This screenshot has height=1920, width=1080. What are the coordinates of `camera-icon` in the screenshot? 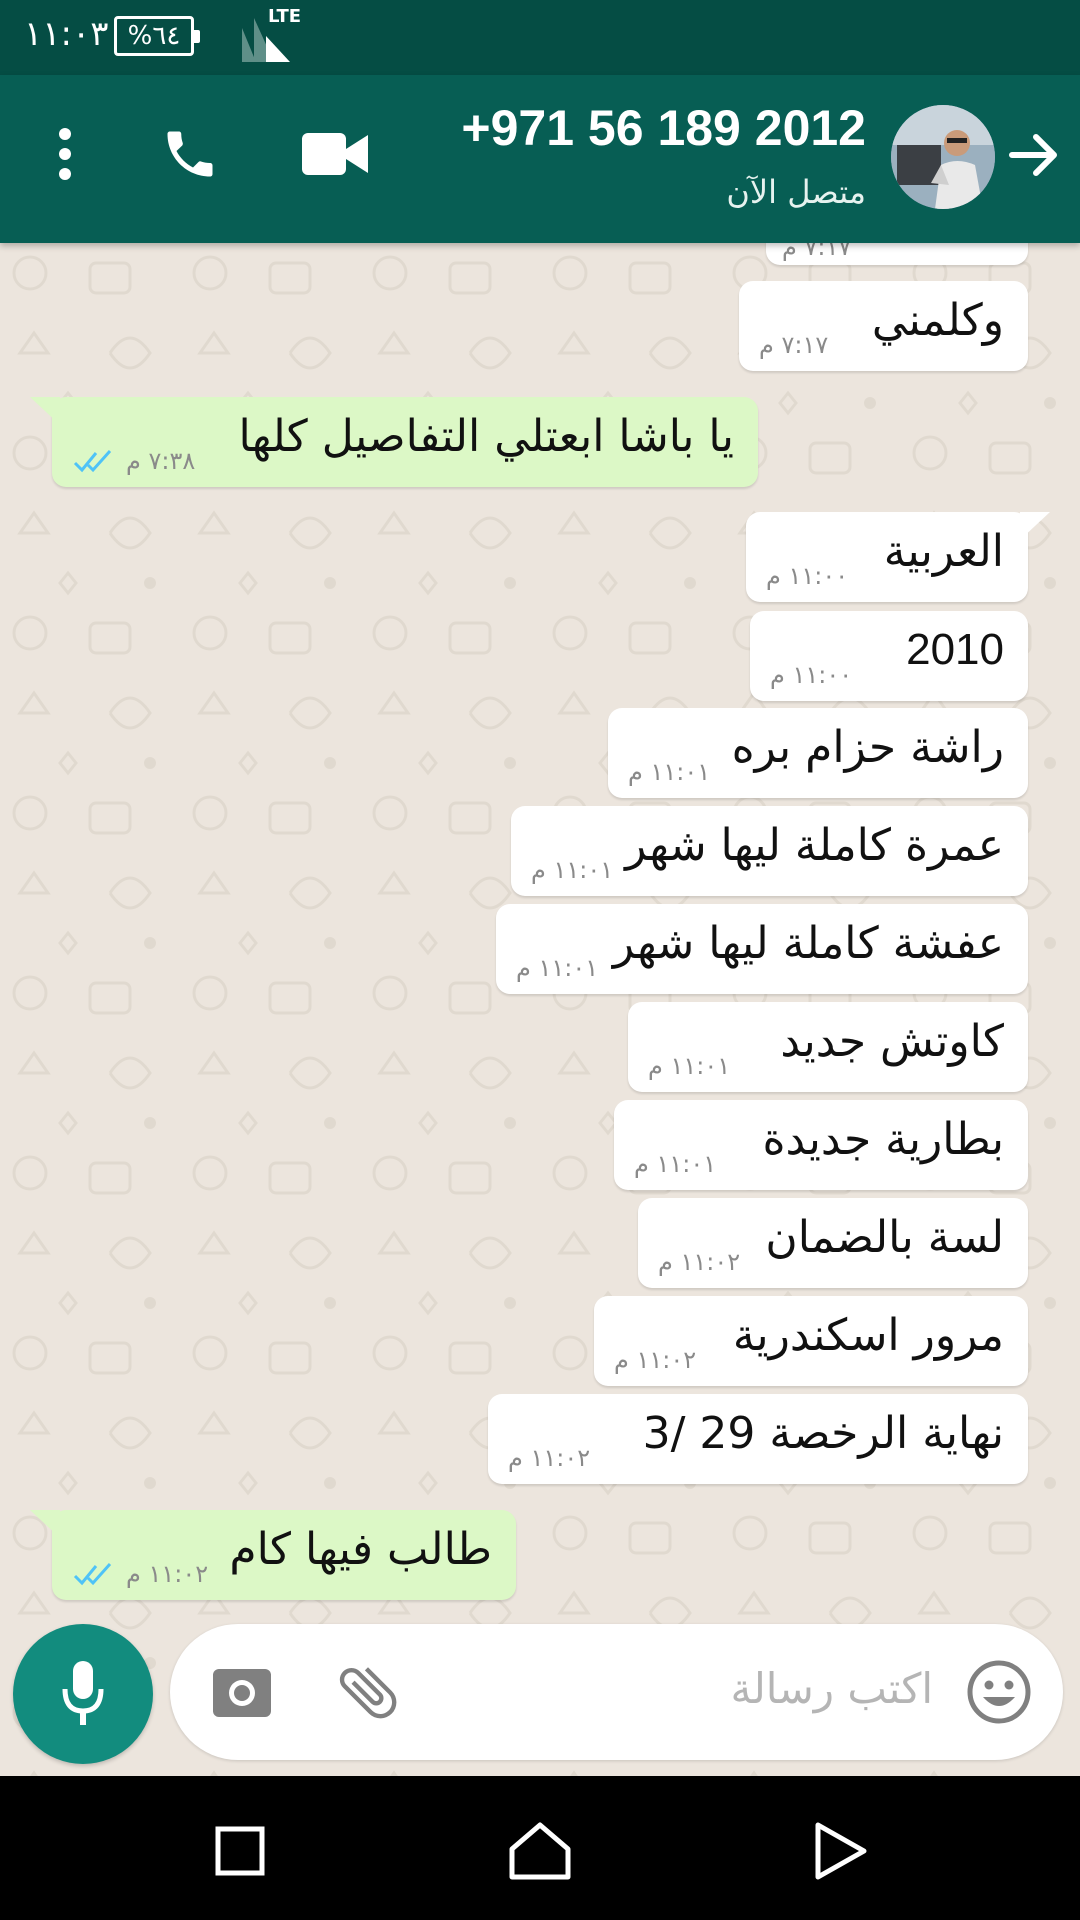 It's located at (242, 1693).